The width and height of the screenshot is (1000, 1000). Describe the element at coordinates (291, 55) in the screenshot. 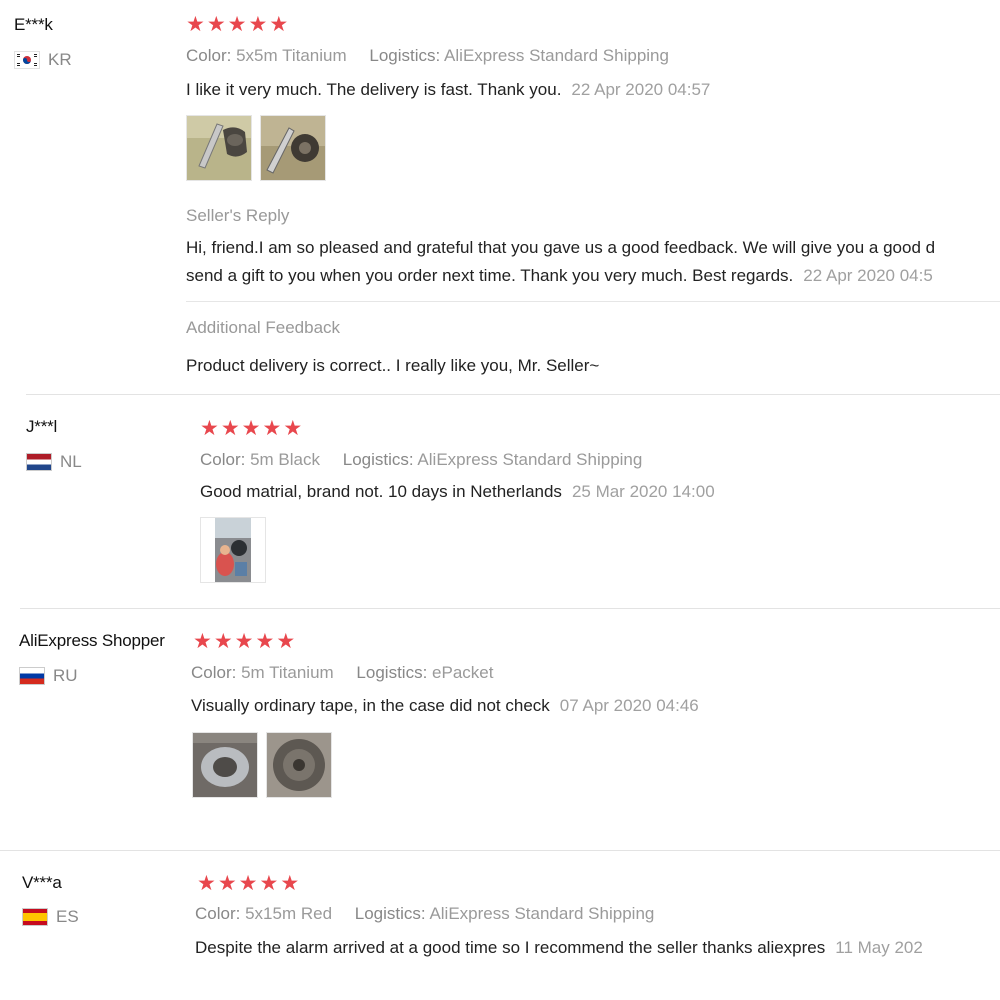

I see `color-value: 5x5m Titanium` at that location.